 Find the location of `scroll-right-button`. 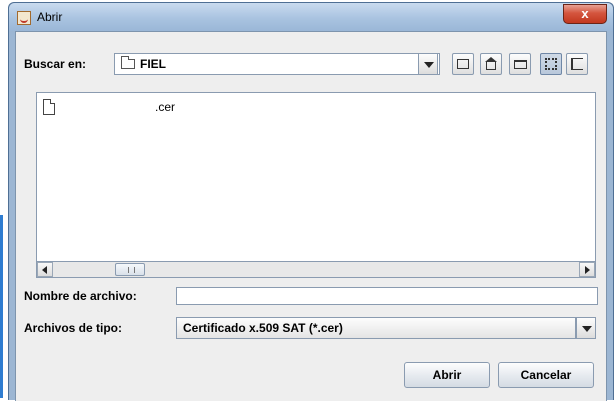

scroll-right-button is located at coordinates (587, 269).